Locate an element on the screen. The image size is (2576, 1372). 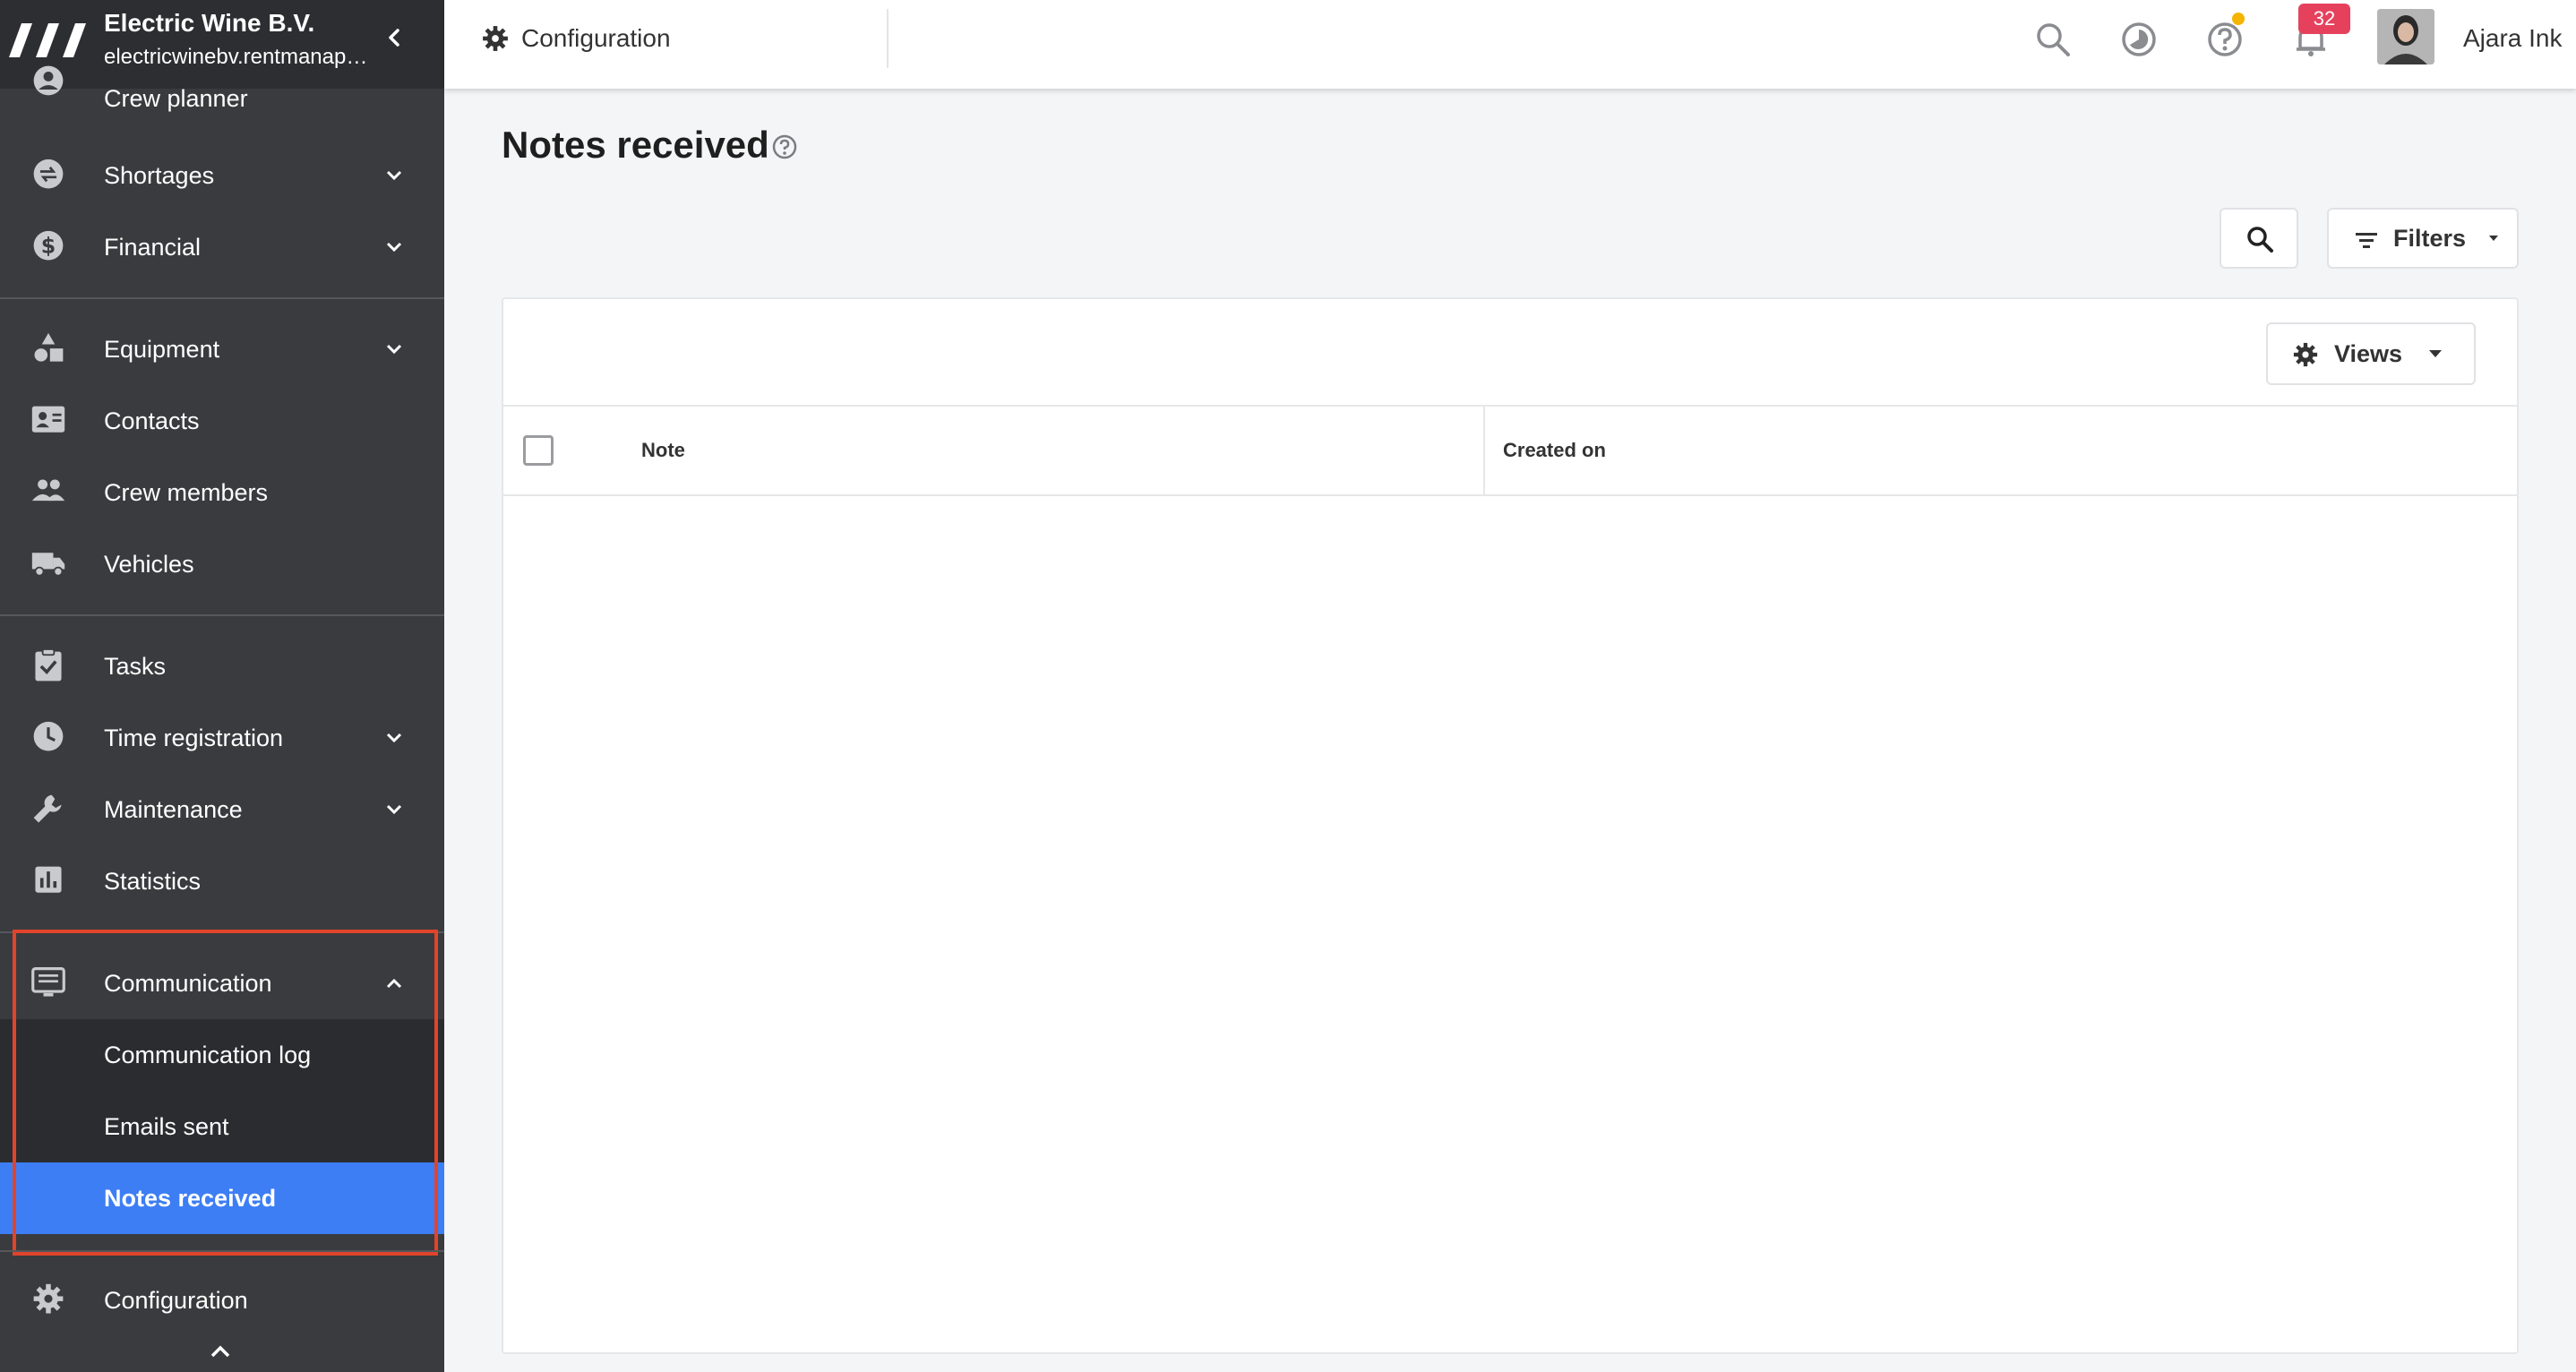
clipboard-check-icon is located at coordinates (48, 665).